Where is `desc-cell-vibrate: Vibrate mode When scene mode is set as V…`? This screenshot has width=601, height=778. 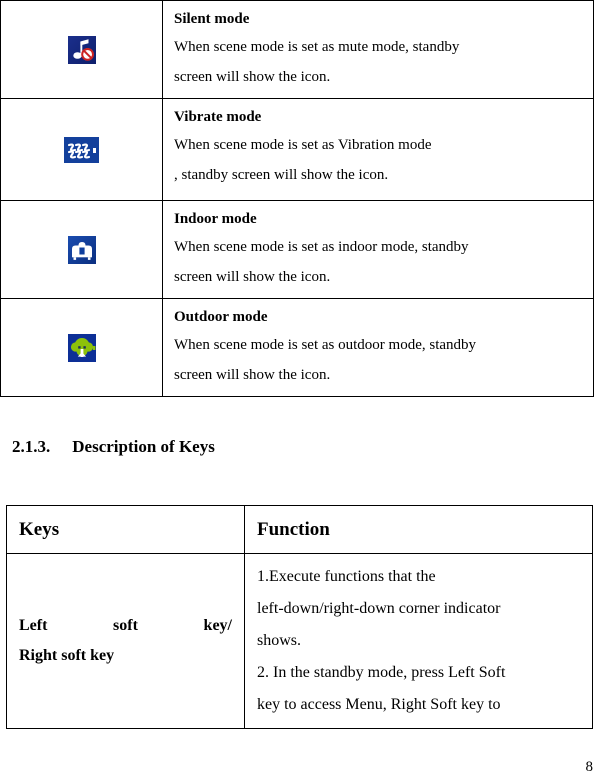
desc-cell-vibrate: Vibrate mode When scene mode is set as V… is located at coordinates (378, 149).